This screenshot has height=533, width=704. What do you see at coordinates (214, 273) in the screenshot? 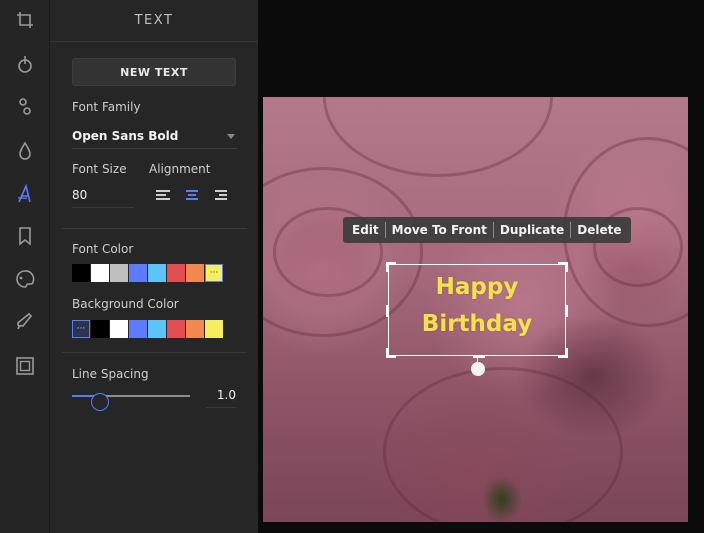
I see `font-color-swatch: ···` at bounding box center [214, 273].